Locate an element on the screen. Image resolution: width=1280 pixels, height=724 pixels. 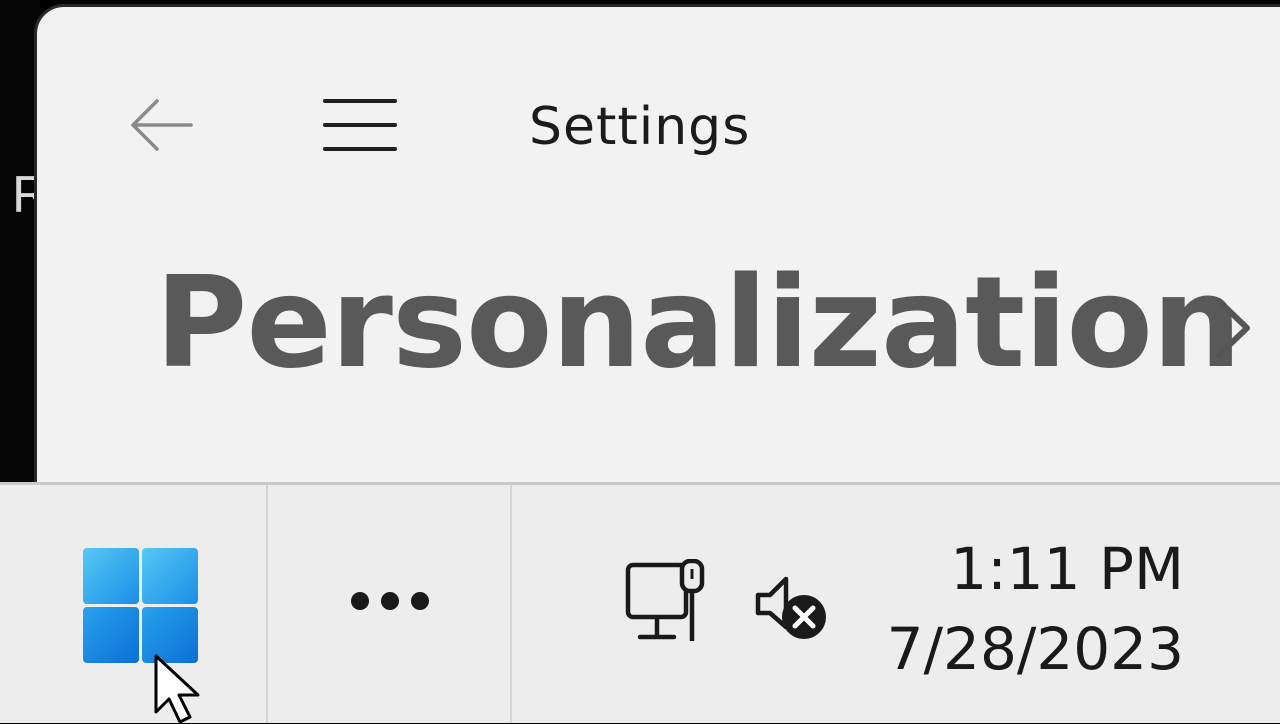
windows-start-icon is located at coordinates (140, 605).